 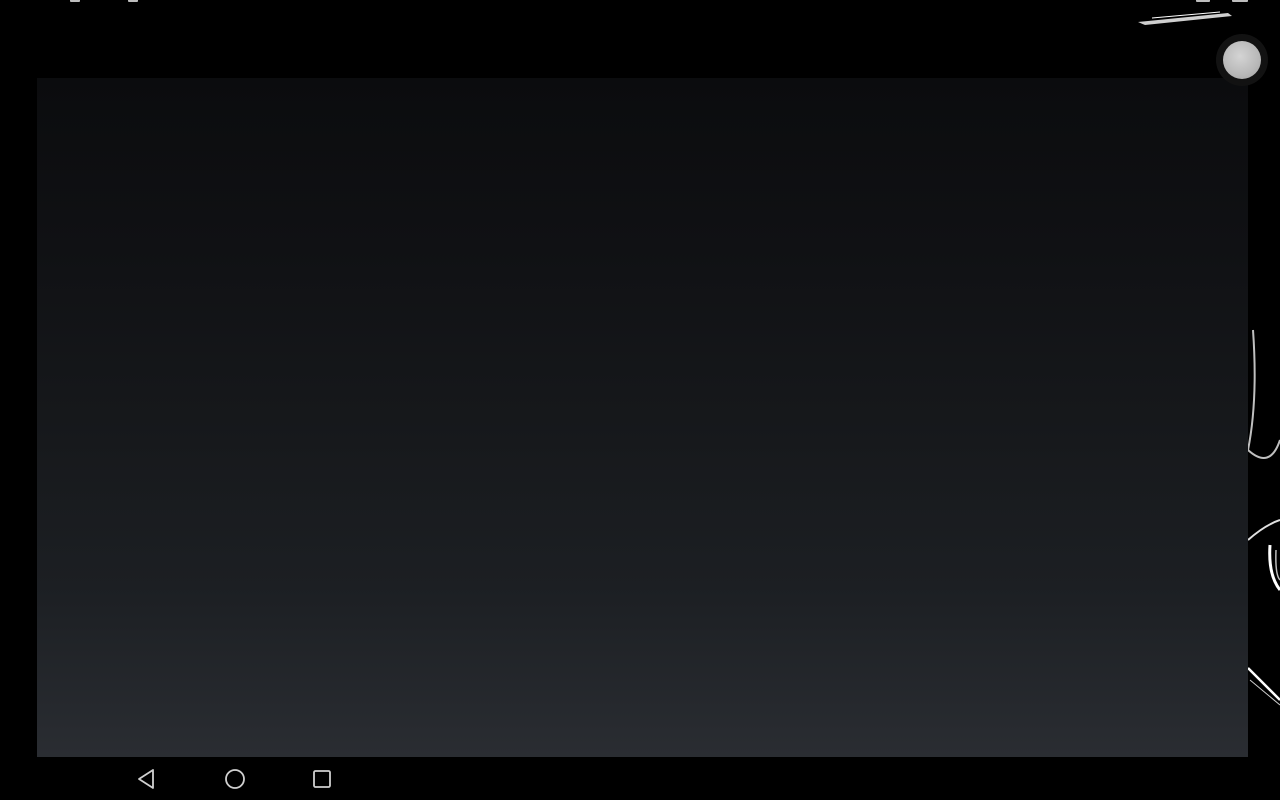 What do you see at coordinates (640, 4) in the screenshot?
I see `status-bar` at bounding box center [640, 4].